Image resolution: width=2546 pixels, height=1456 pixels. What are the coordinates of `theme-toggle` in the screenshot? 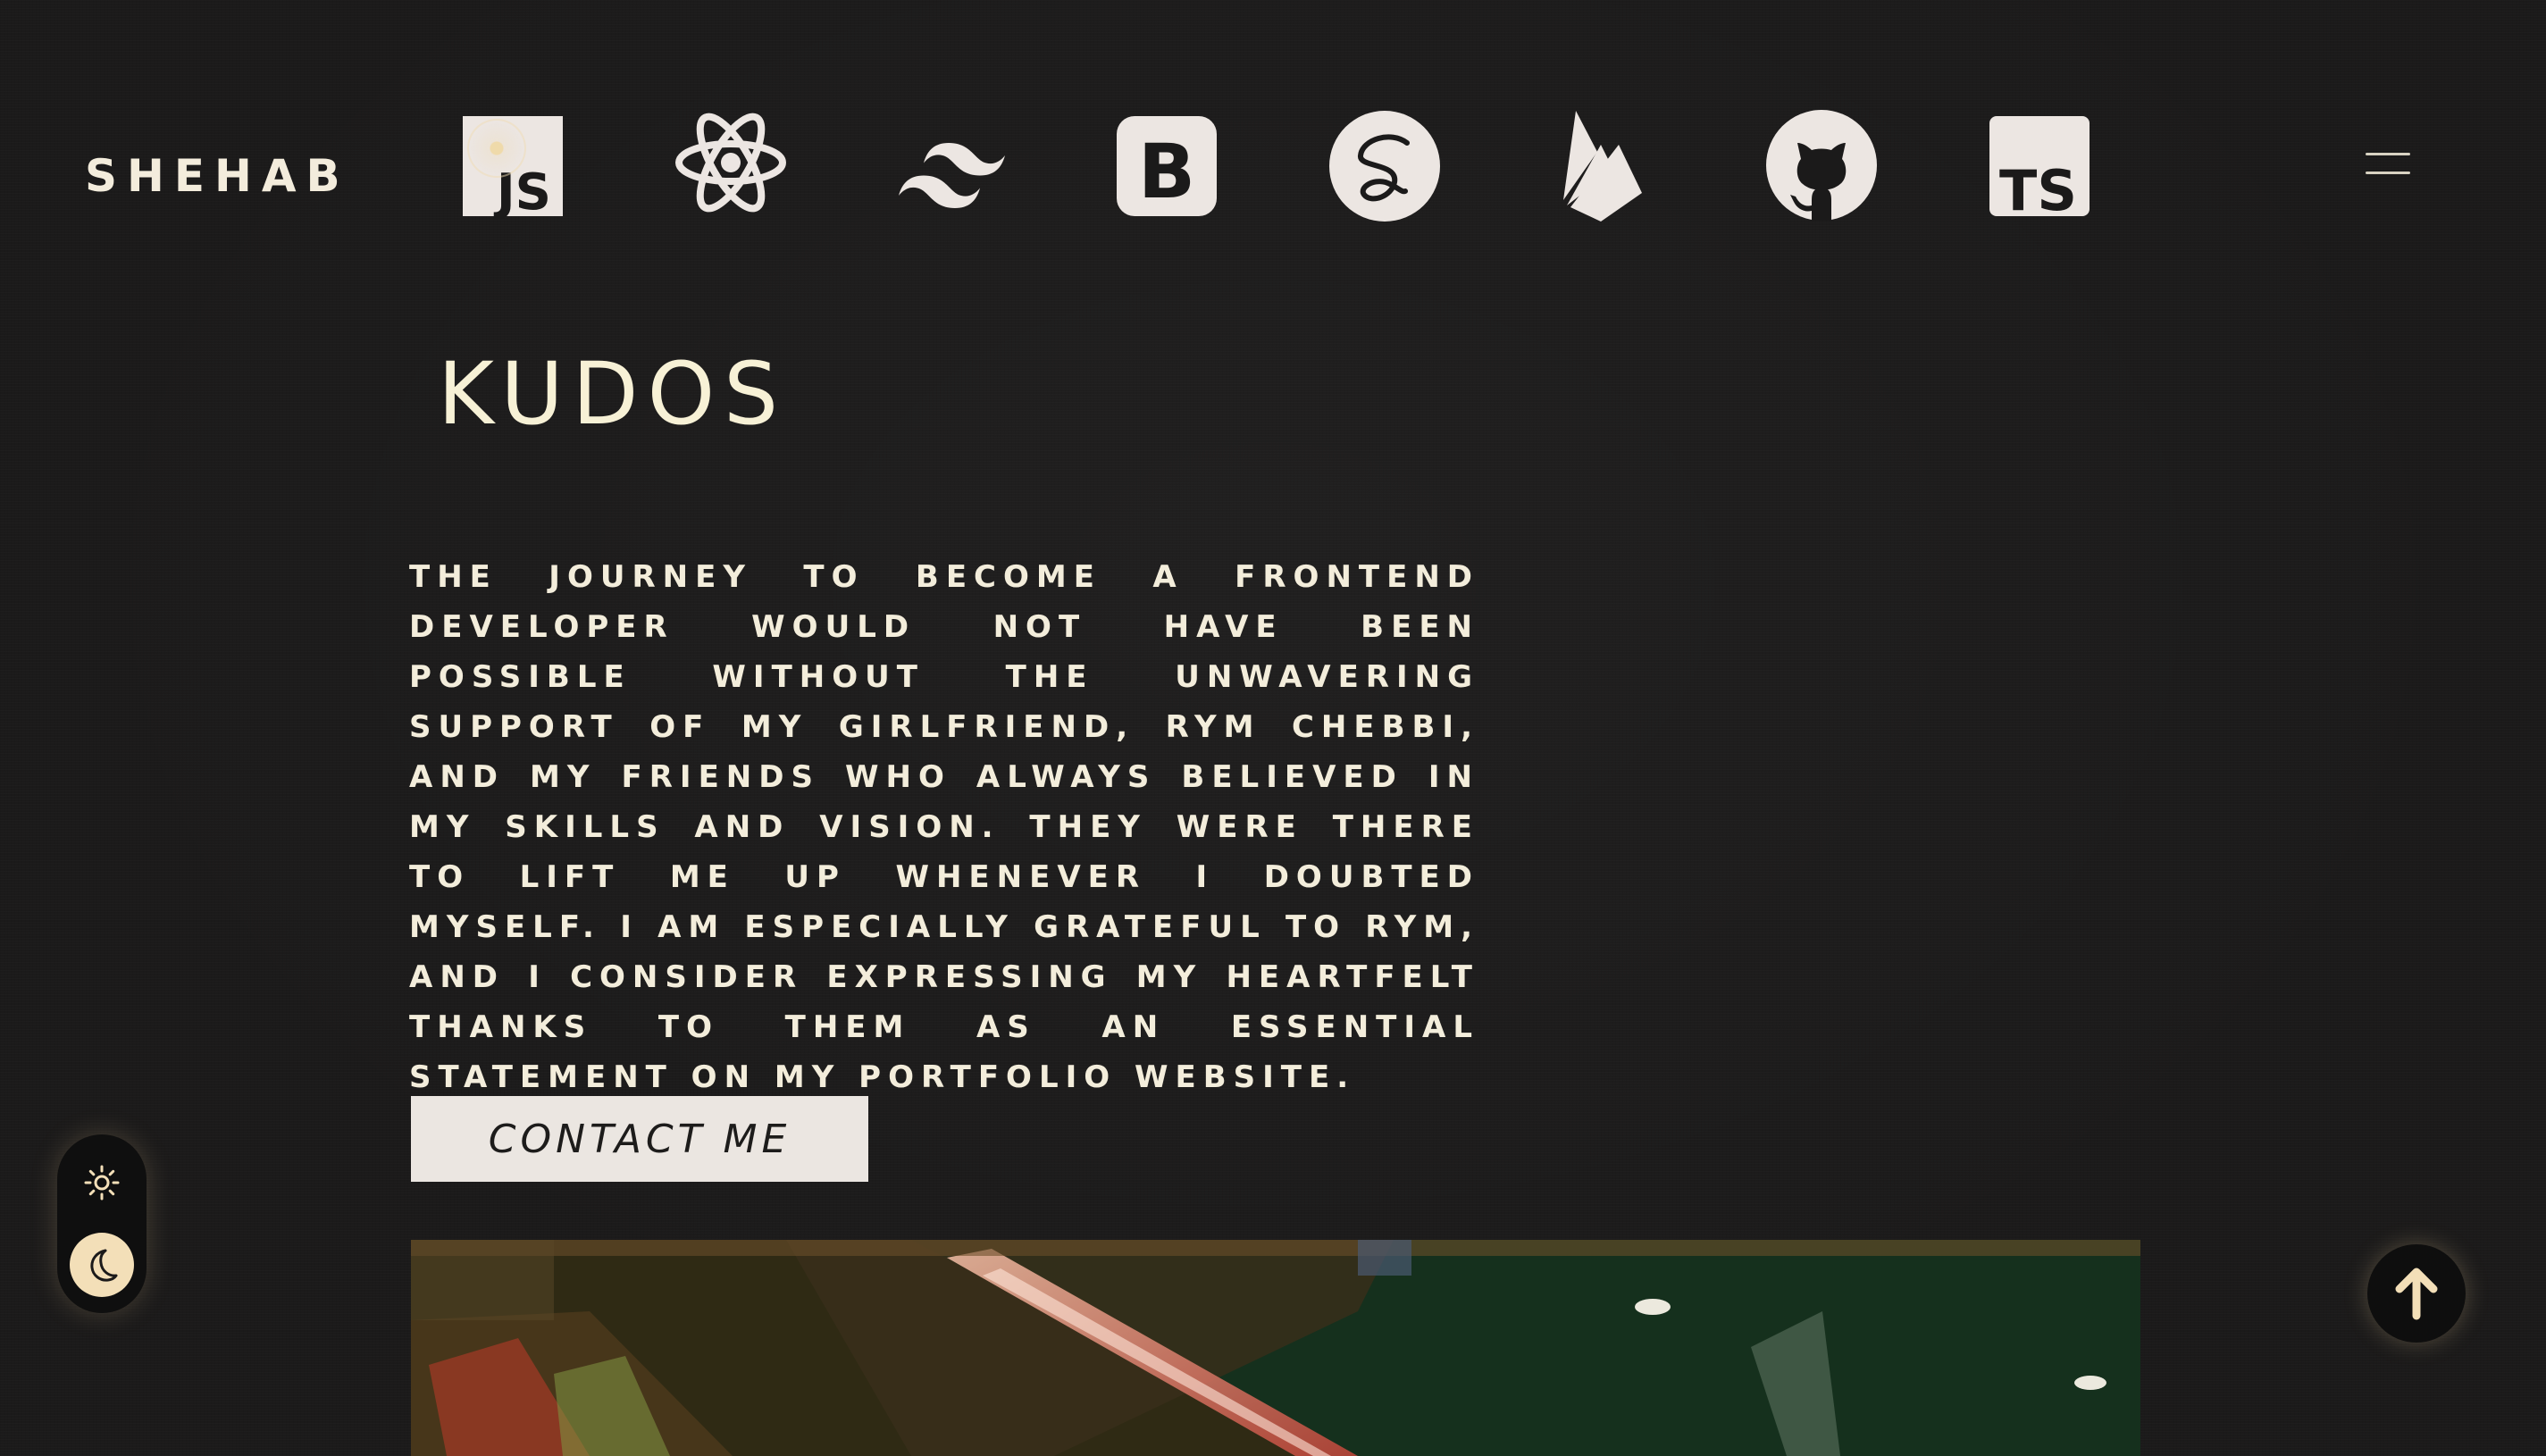 It's located at (102, 1223).